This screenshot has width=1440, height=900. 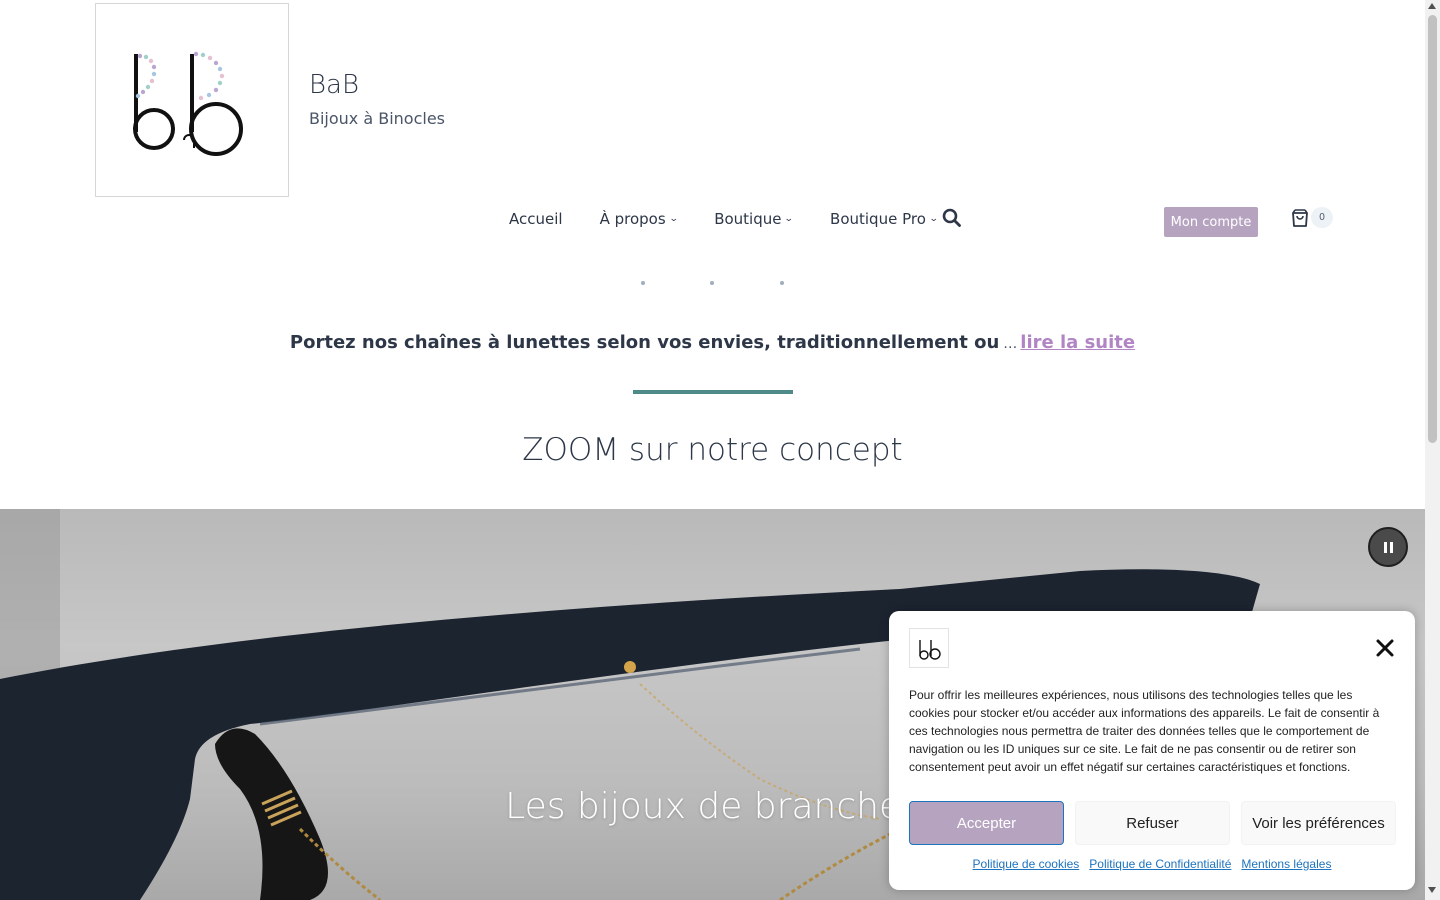 What do you see at coordinates (1388, 547) in the screenshot?
I see `pause-button` at bounding box center [1388, 547].